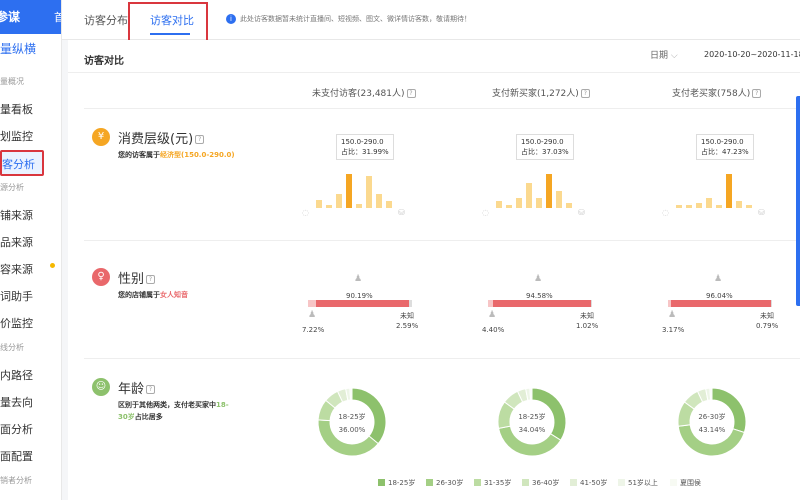 Image resolution: width=800 pixels, height=500 pixels. I want to click on legend-item: 夏围侯, so click(685, 483).